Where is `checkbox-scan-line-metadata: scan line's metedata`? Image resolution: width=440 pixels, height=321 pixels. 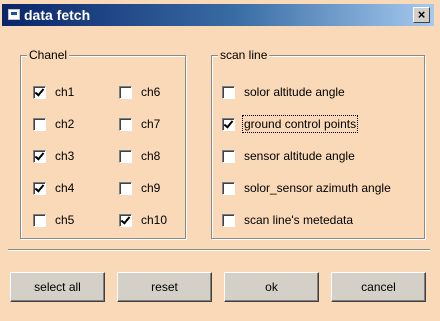 checkbox-scan-line-metadata: scan line's metedata is located at coordinates (287, 220).